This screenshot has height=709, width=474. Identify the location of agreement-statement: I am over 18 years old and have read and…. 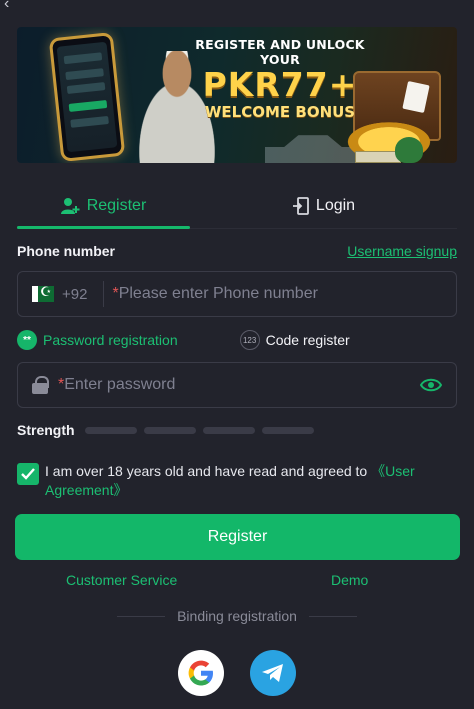
(208, 471).